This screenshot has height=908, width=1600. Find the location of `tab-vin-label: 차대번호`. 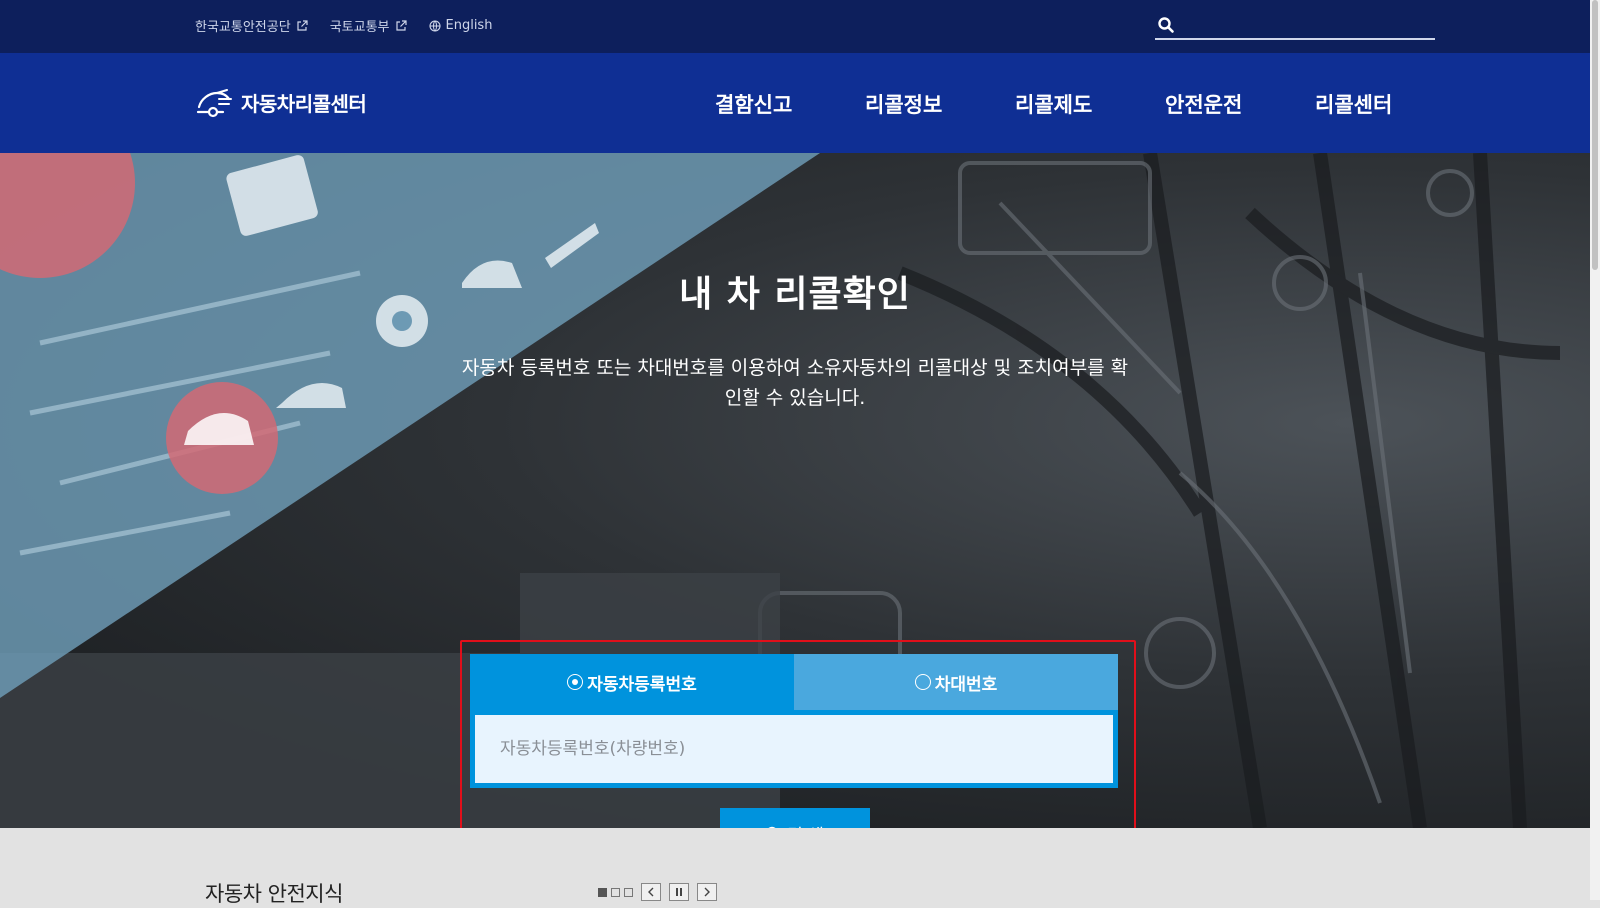

tab-vin-label: 차대번호 is located at coordinates (966, 684).